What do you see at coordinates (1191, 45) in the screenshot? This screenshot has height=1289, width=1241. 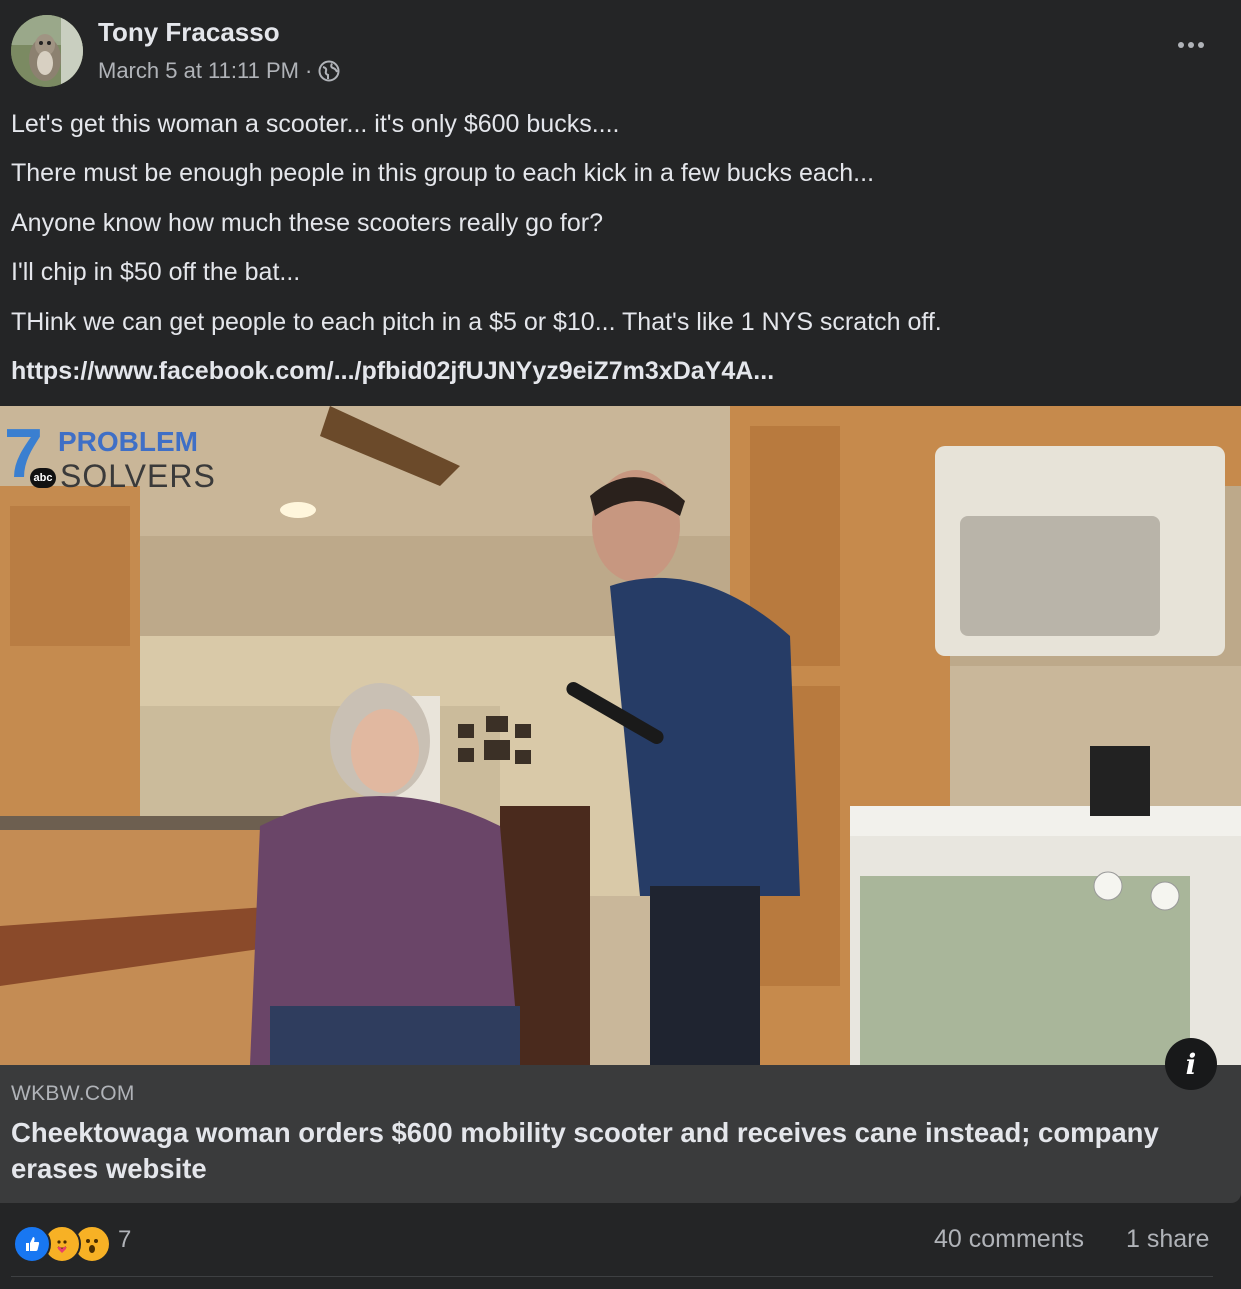 I see `more-options-icon` at bounding box center [1191, 45].